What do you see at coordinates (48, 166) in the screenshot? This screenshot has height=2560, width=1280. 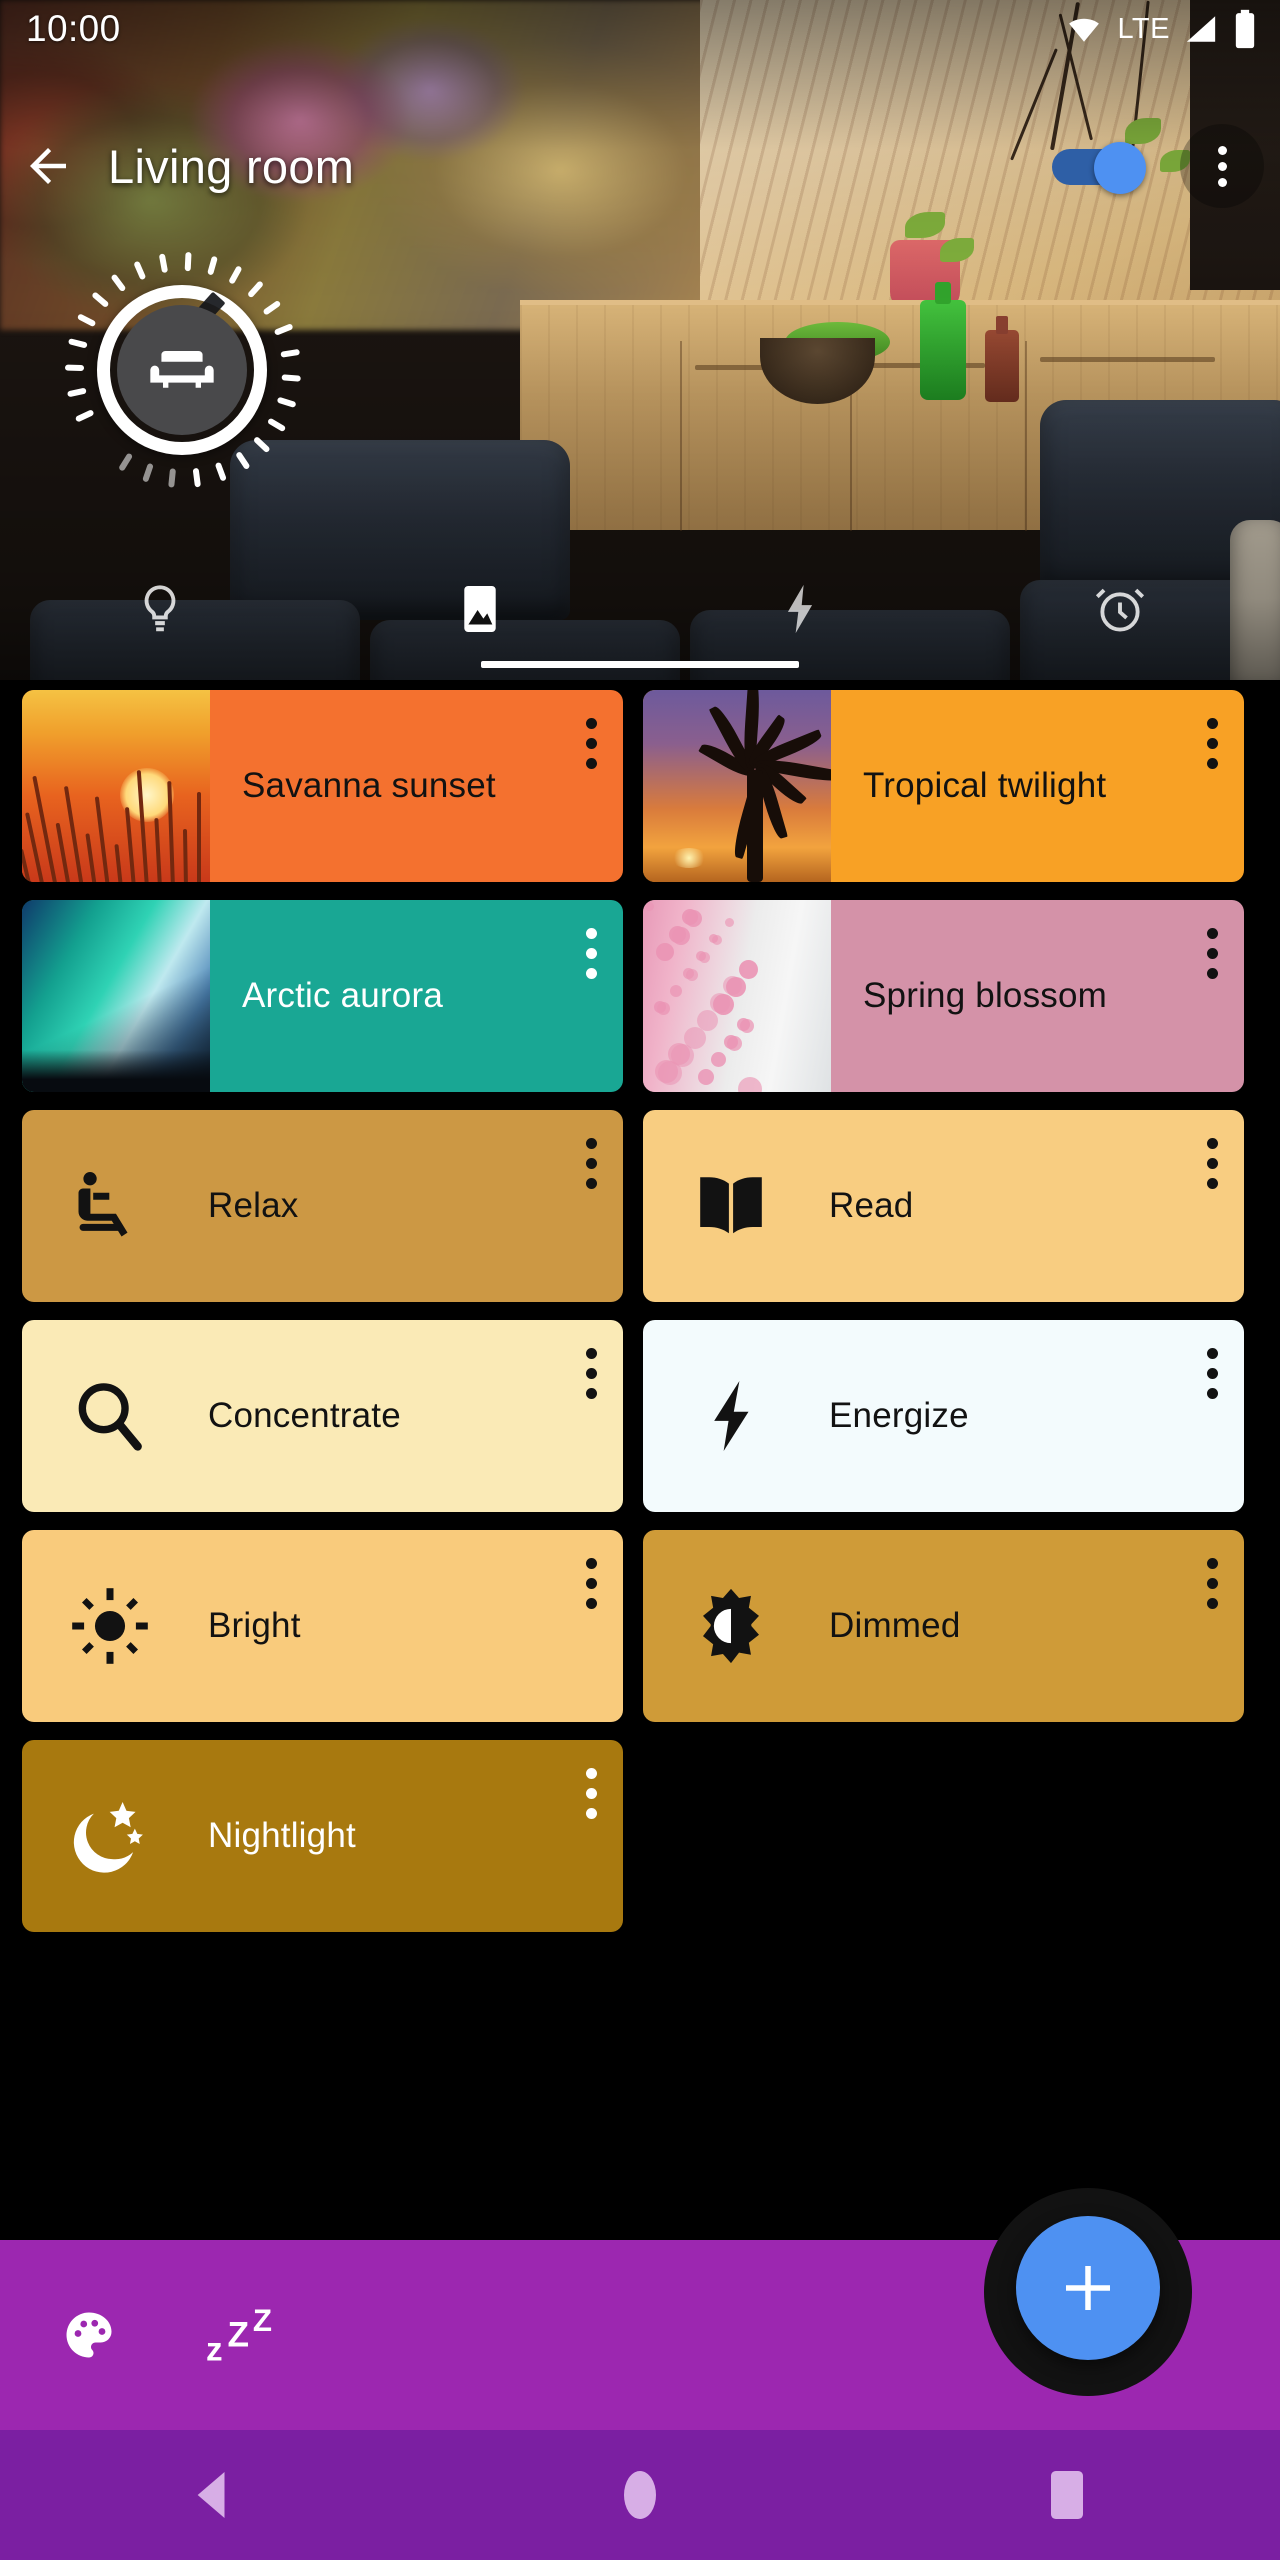 I see `back-arrow-icon` at bounding box center [48, 166].